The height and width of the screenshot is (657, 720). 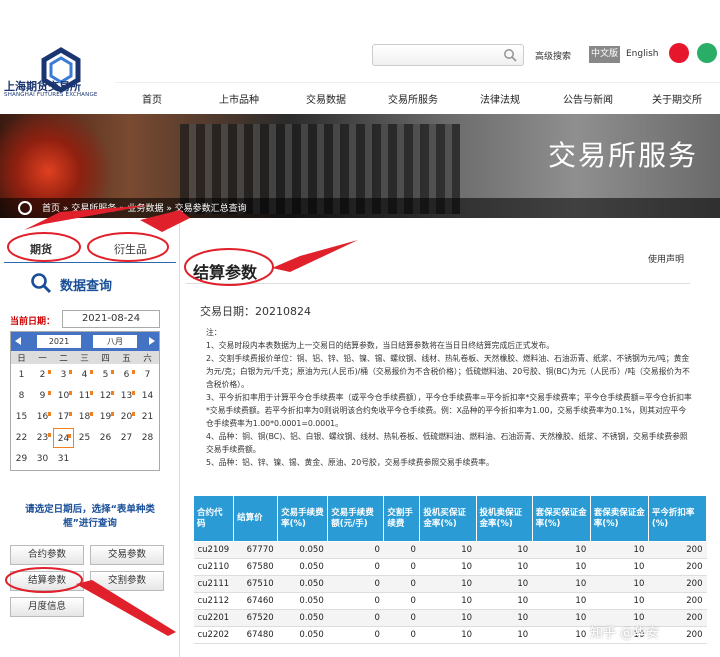 I want to click on column-header: 投机买保证金率(%), so click(x=448, y=518).